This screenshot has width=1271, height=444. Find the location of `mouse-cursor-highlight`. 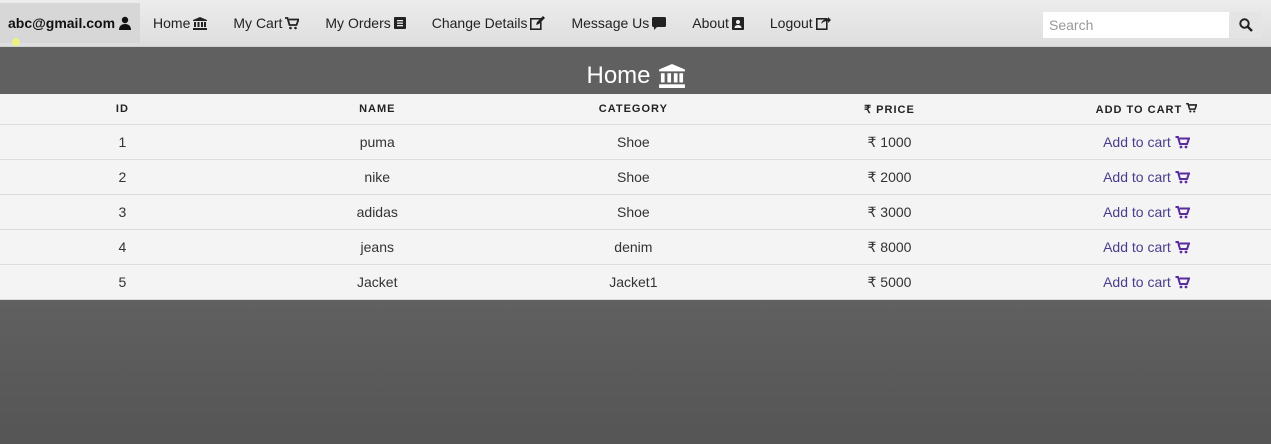

mouse-cursor-highlight is located at coordinates (16, 42).